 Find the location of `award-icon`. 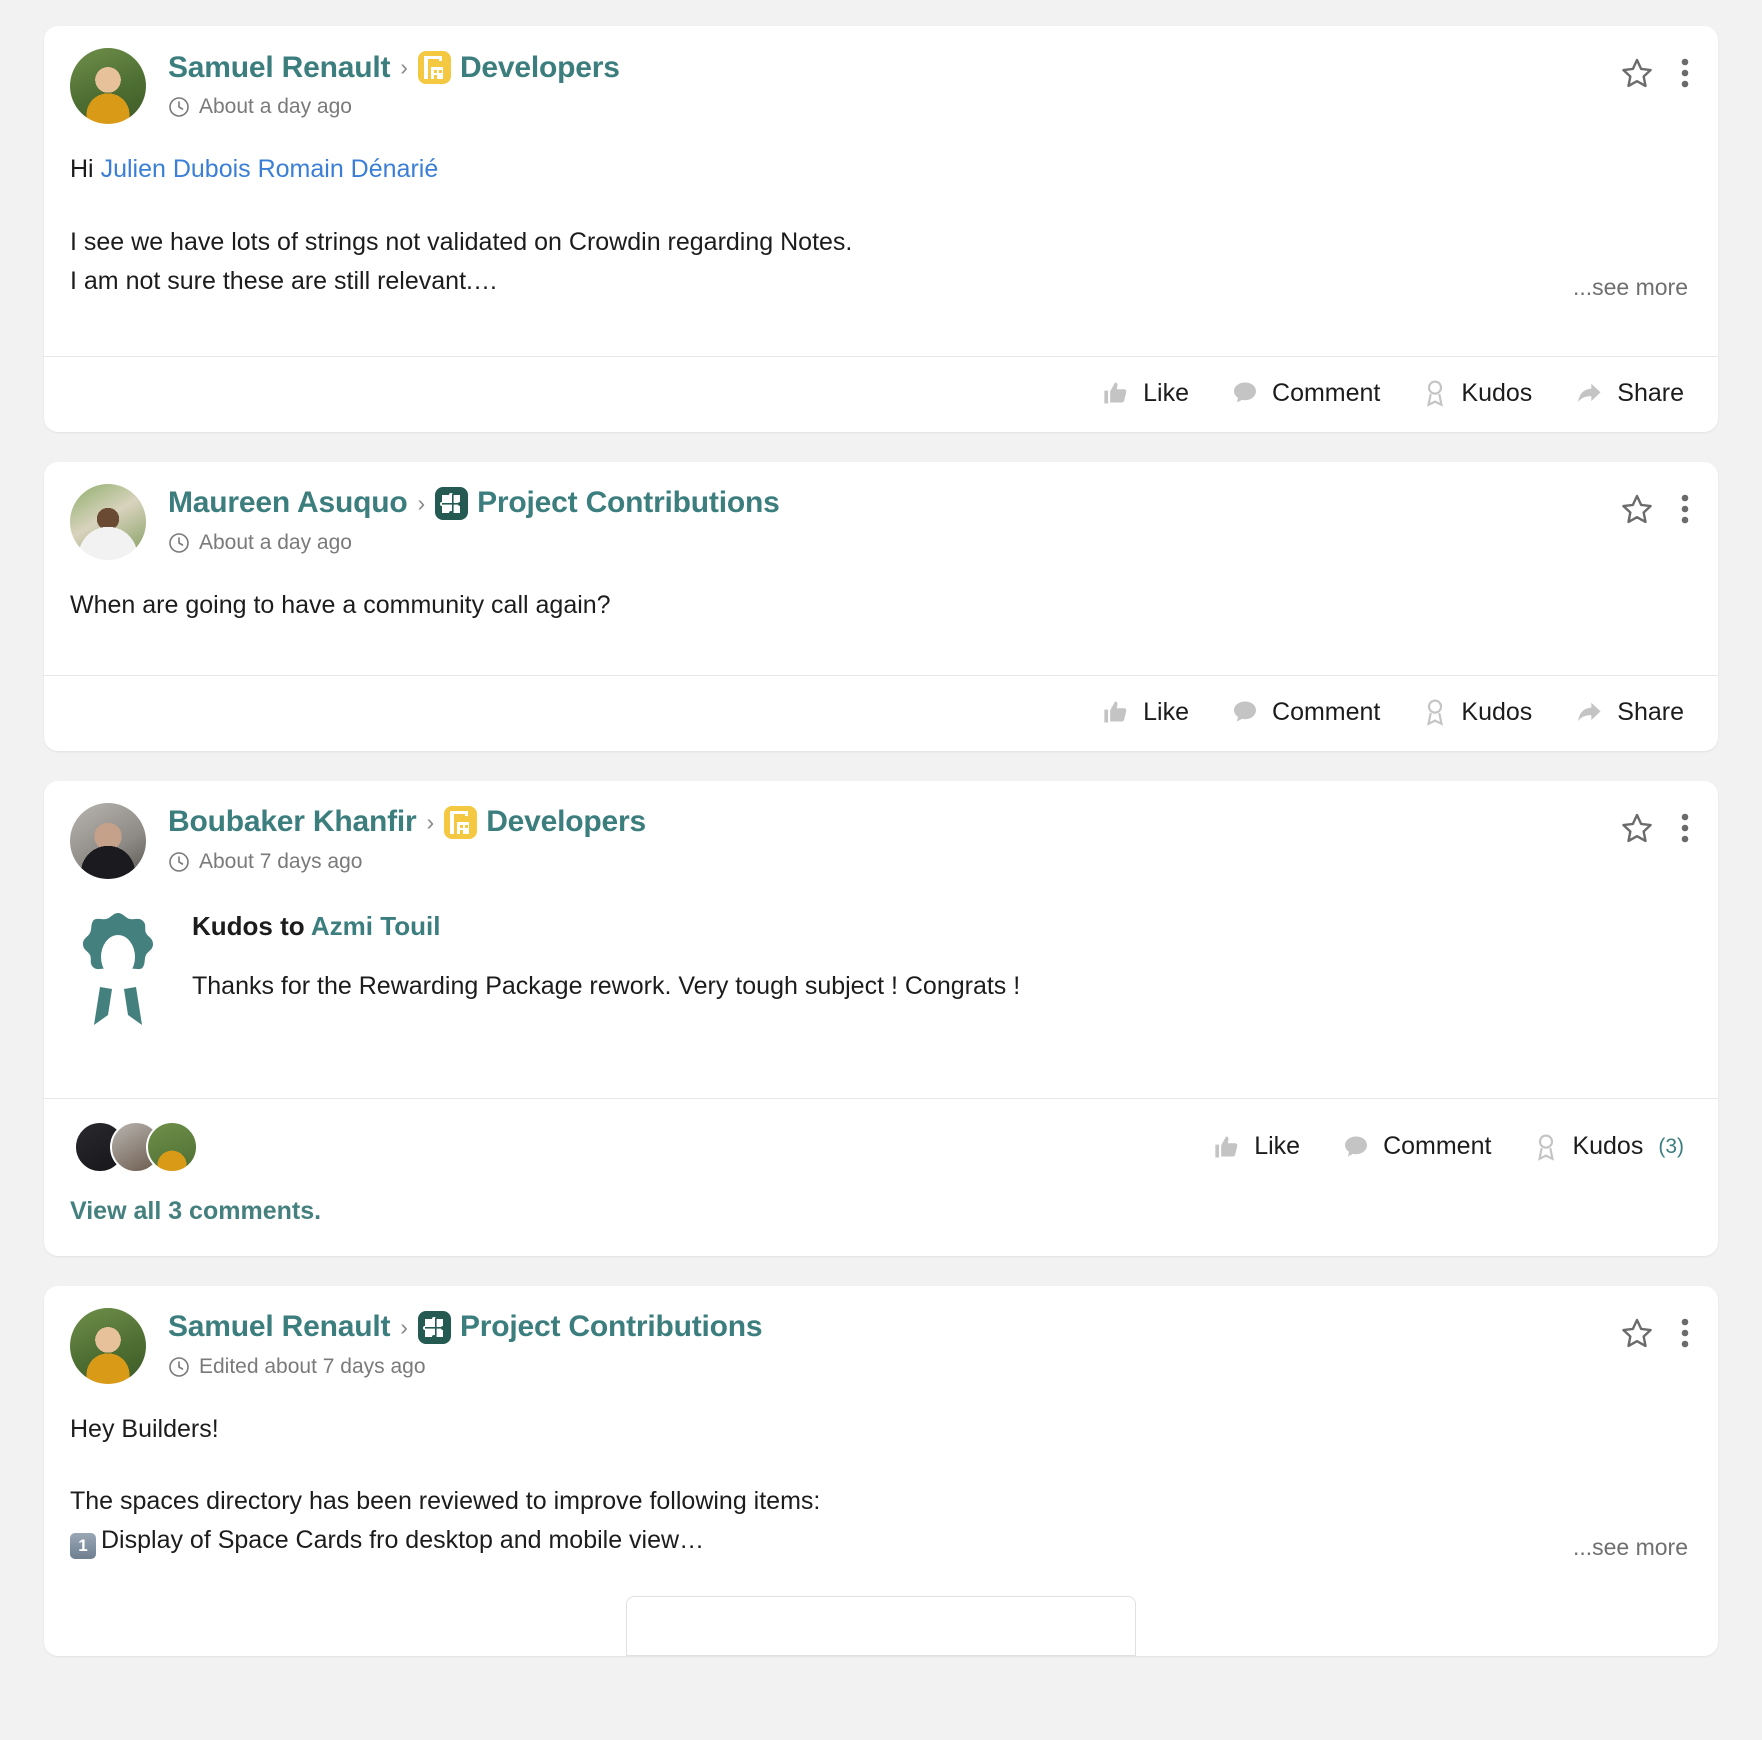

award-icon is located at coordinates (118, 969).